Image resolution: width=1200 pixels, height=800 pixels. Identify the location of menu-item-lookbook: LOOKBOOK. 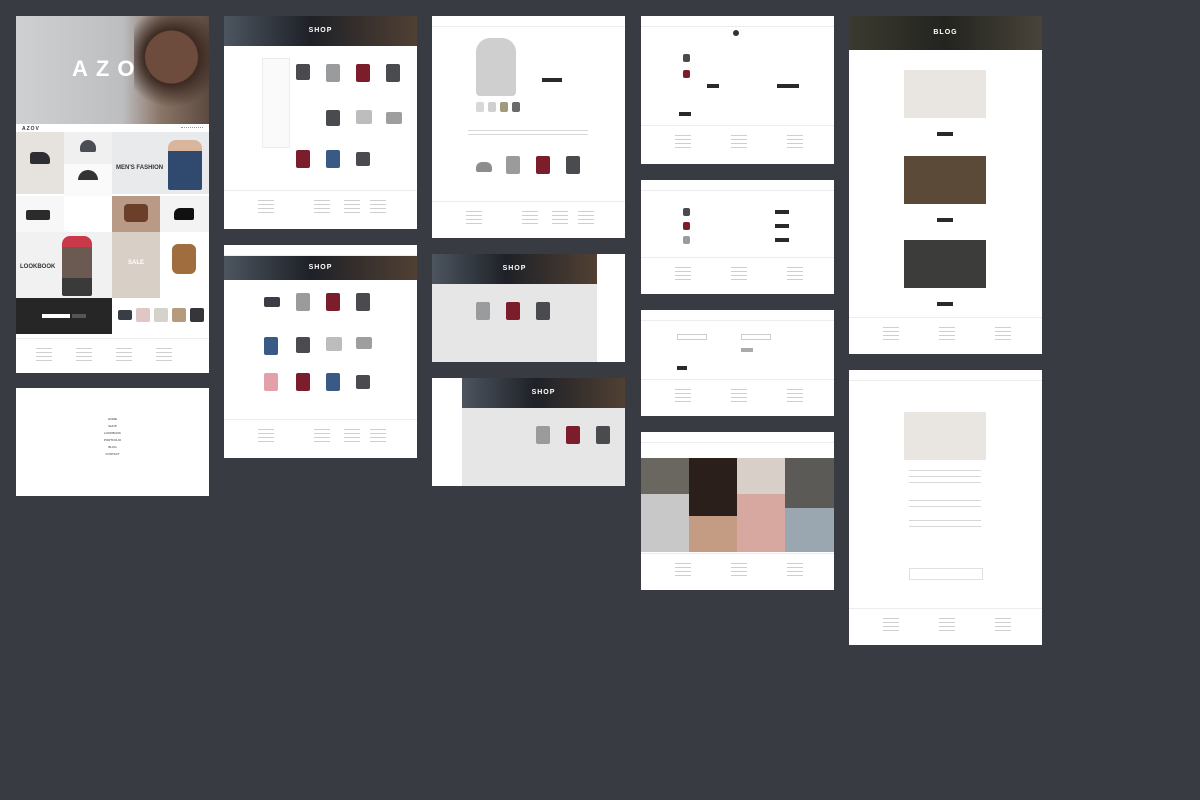
(112, 433).